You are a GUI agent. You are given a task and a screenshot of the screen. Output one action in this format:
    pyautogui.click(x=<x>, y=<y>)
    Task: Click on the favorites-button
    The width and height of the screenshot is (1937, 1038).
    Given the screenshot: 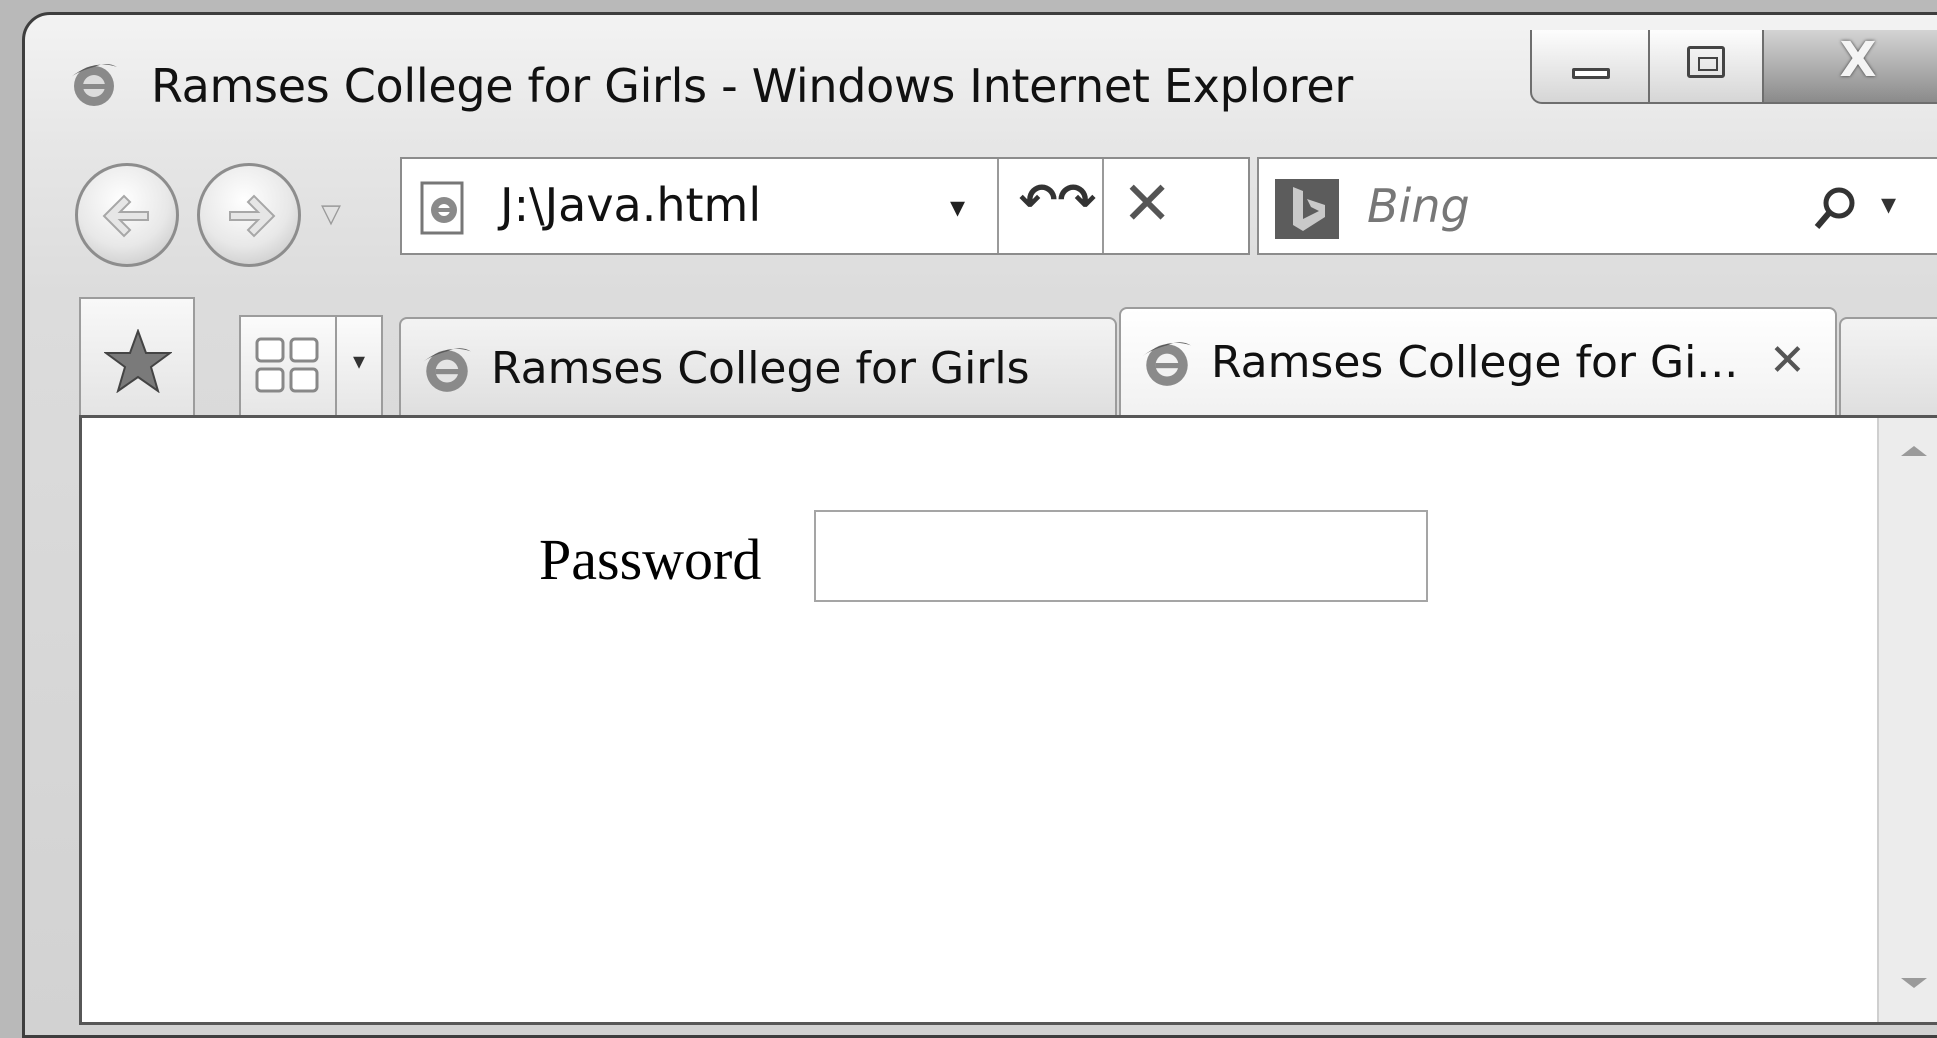 What is the action you would take?
    pyautogui.click(x=137, y=356)
    